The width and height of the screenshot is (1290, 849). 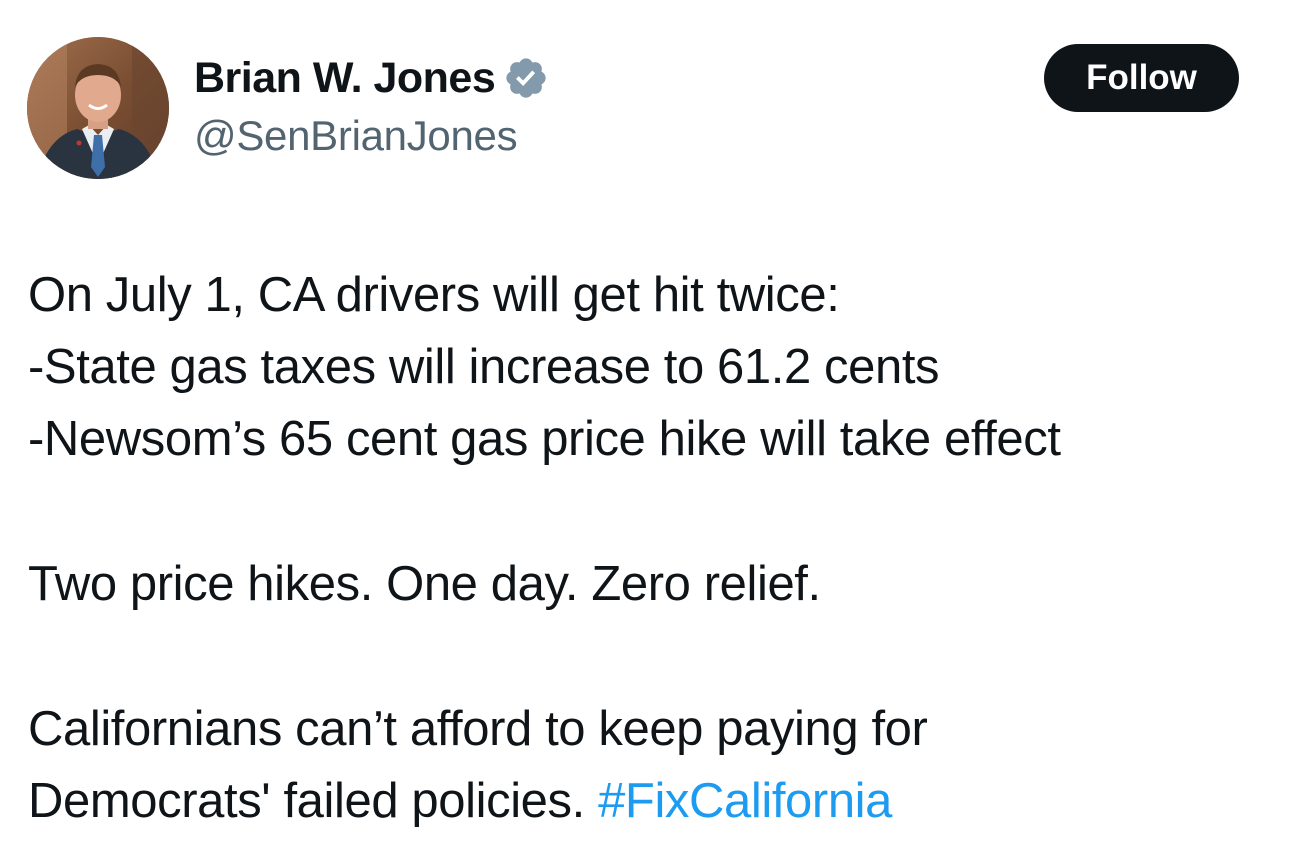 I want to click on display-name: Brian W. Jones, so click(x=345, y=78).